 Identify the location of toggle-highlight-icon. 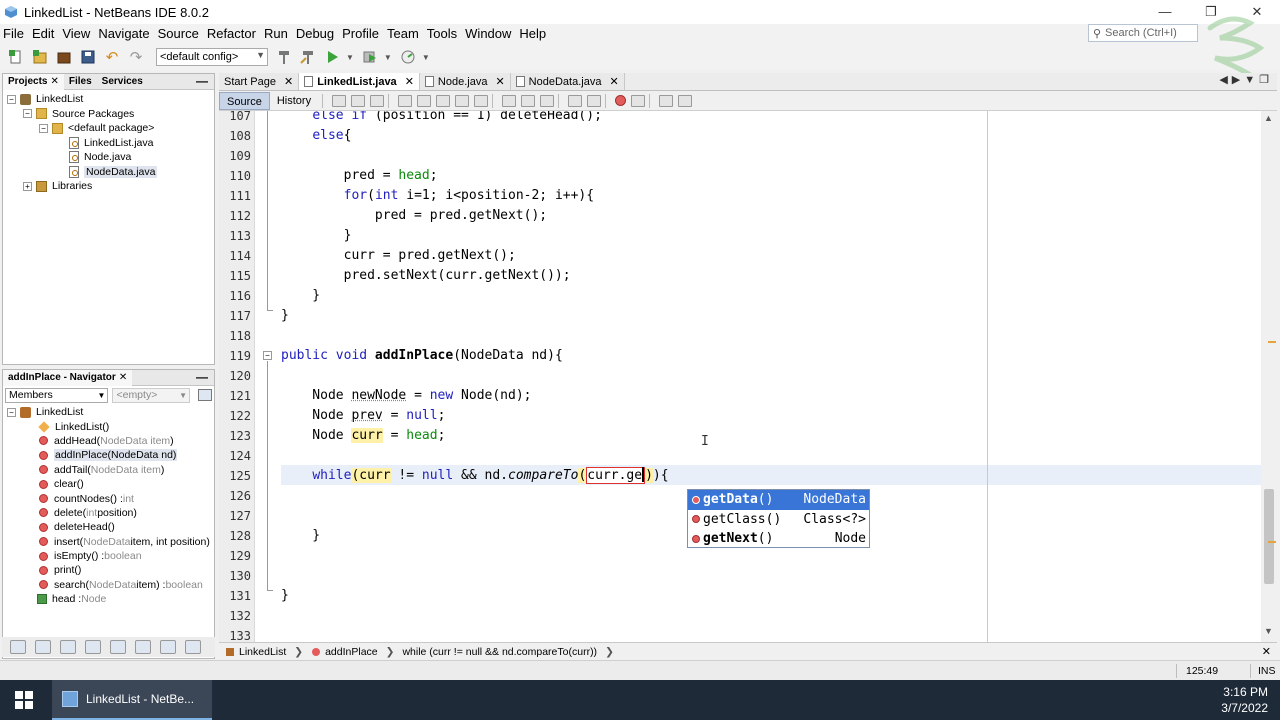
(481, 100).